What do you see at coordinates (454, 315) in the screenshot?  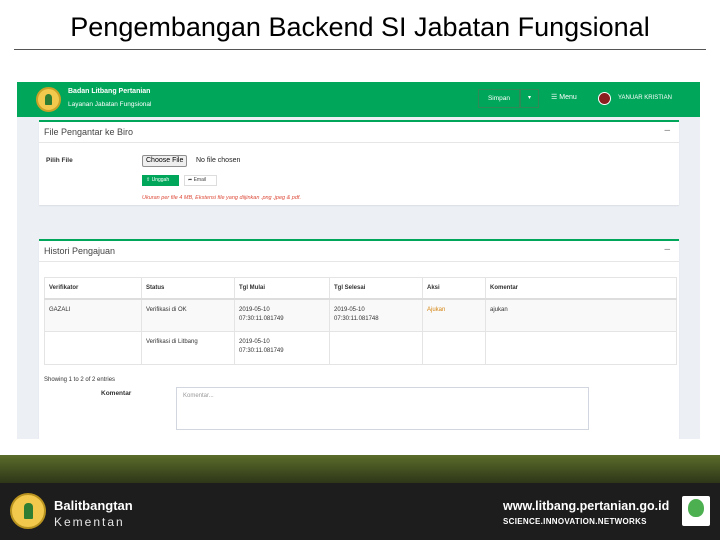 I see `cell-aksi: Ajukan` at bounding box center [454, 315].